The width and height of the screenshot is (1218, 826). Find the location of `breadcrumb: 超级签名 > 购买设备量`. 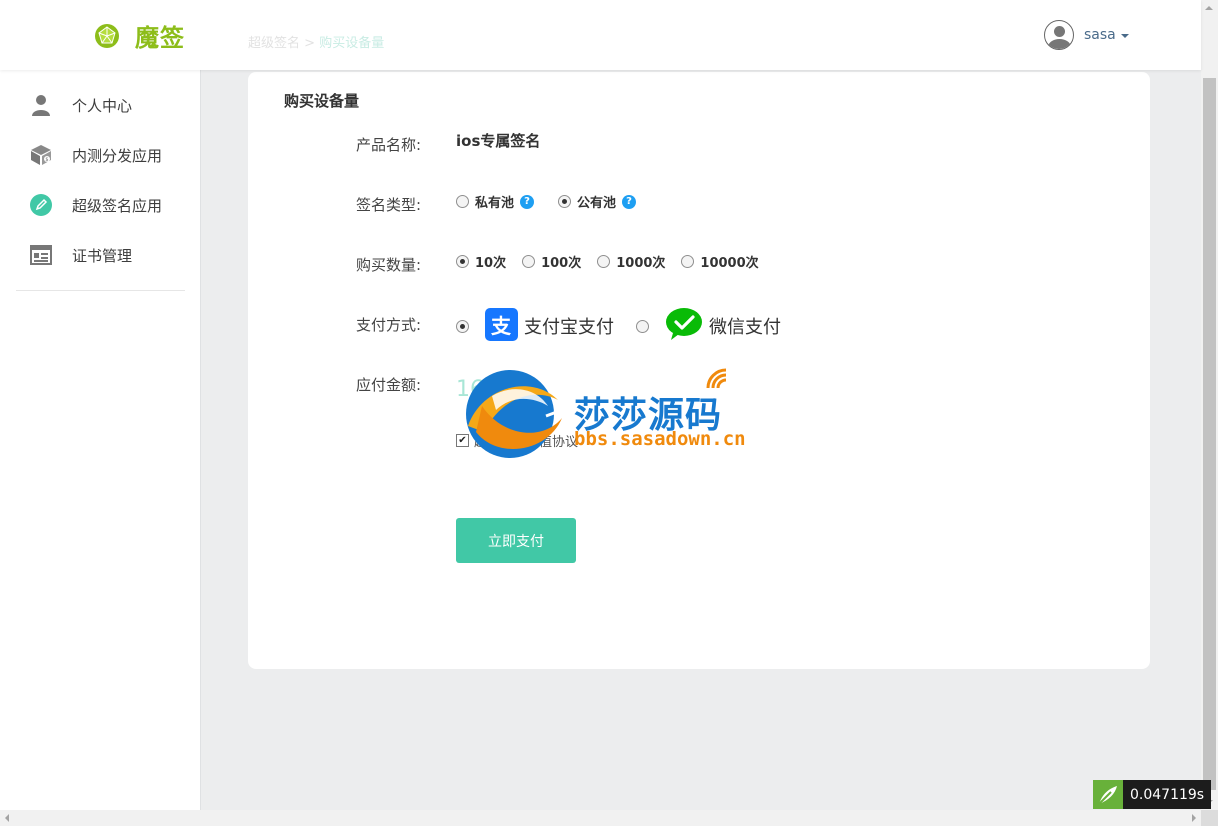

breadcrumb: 超级签名 > 购买设备量 is located at coordinates (316, 41).